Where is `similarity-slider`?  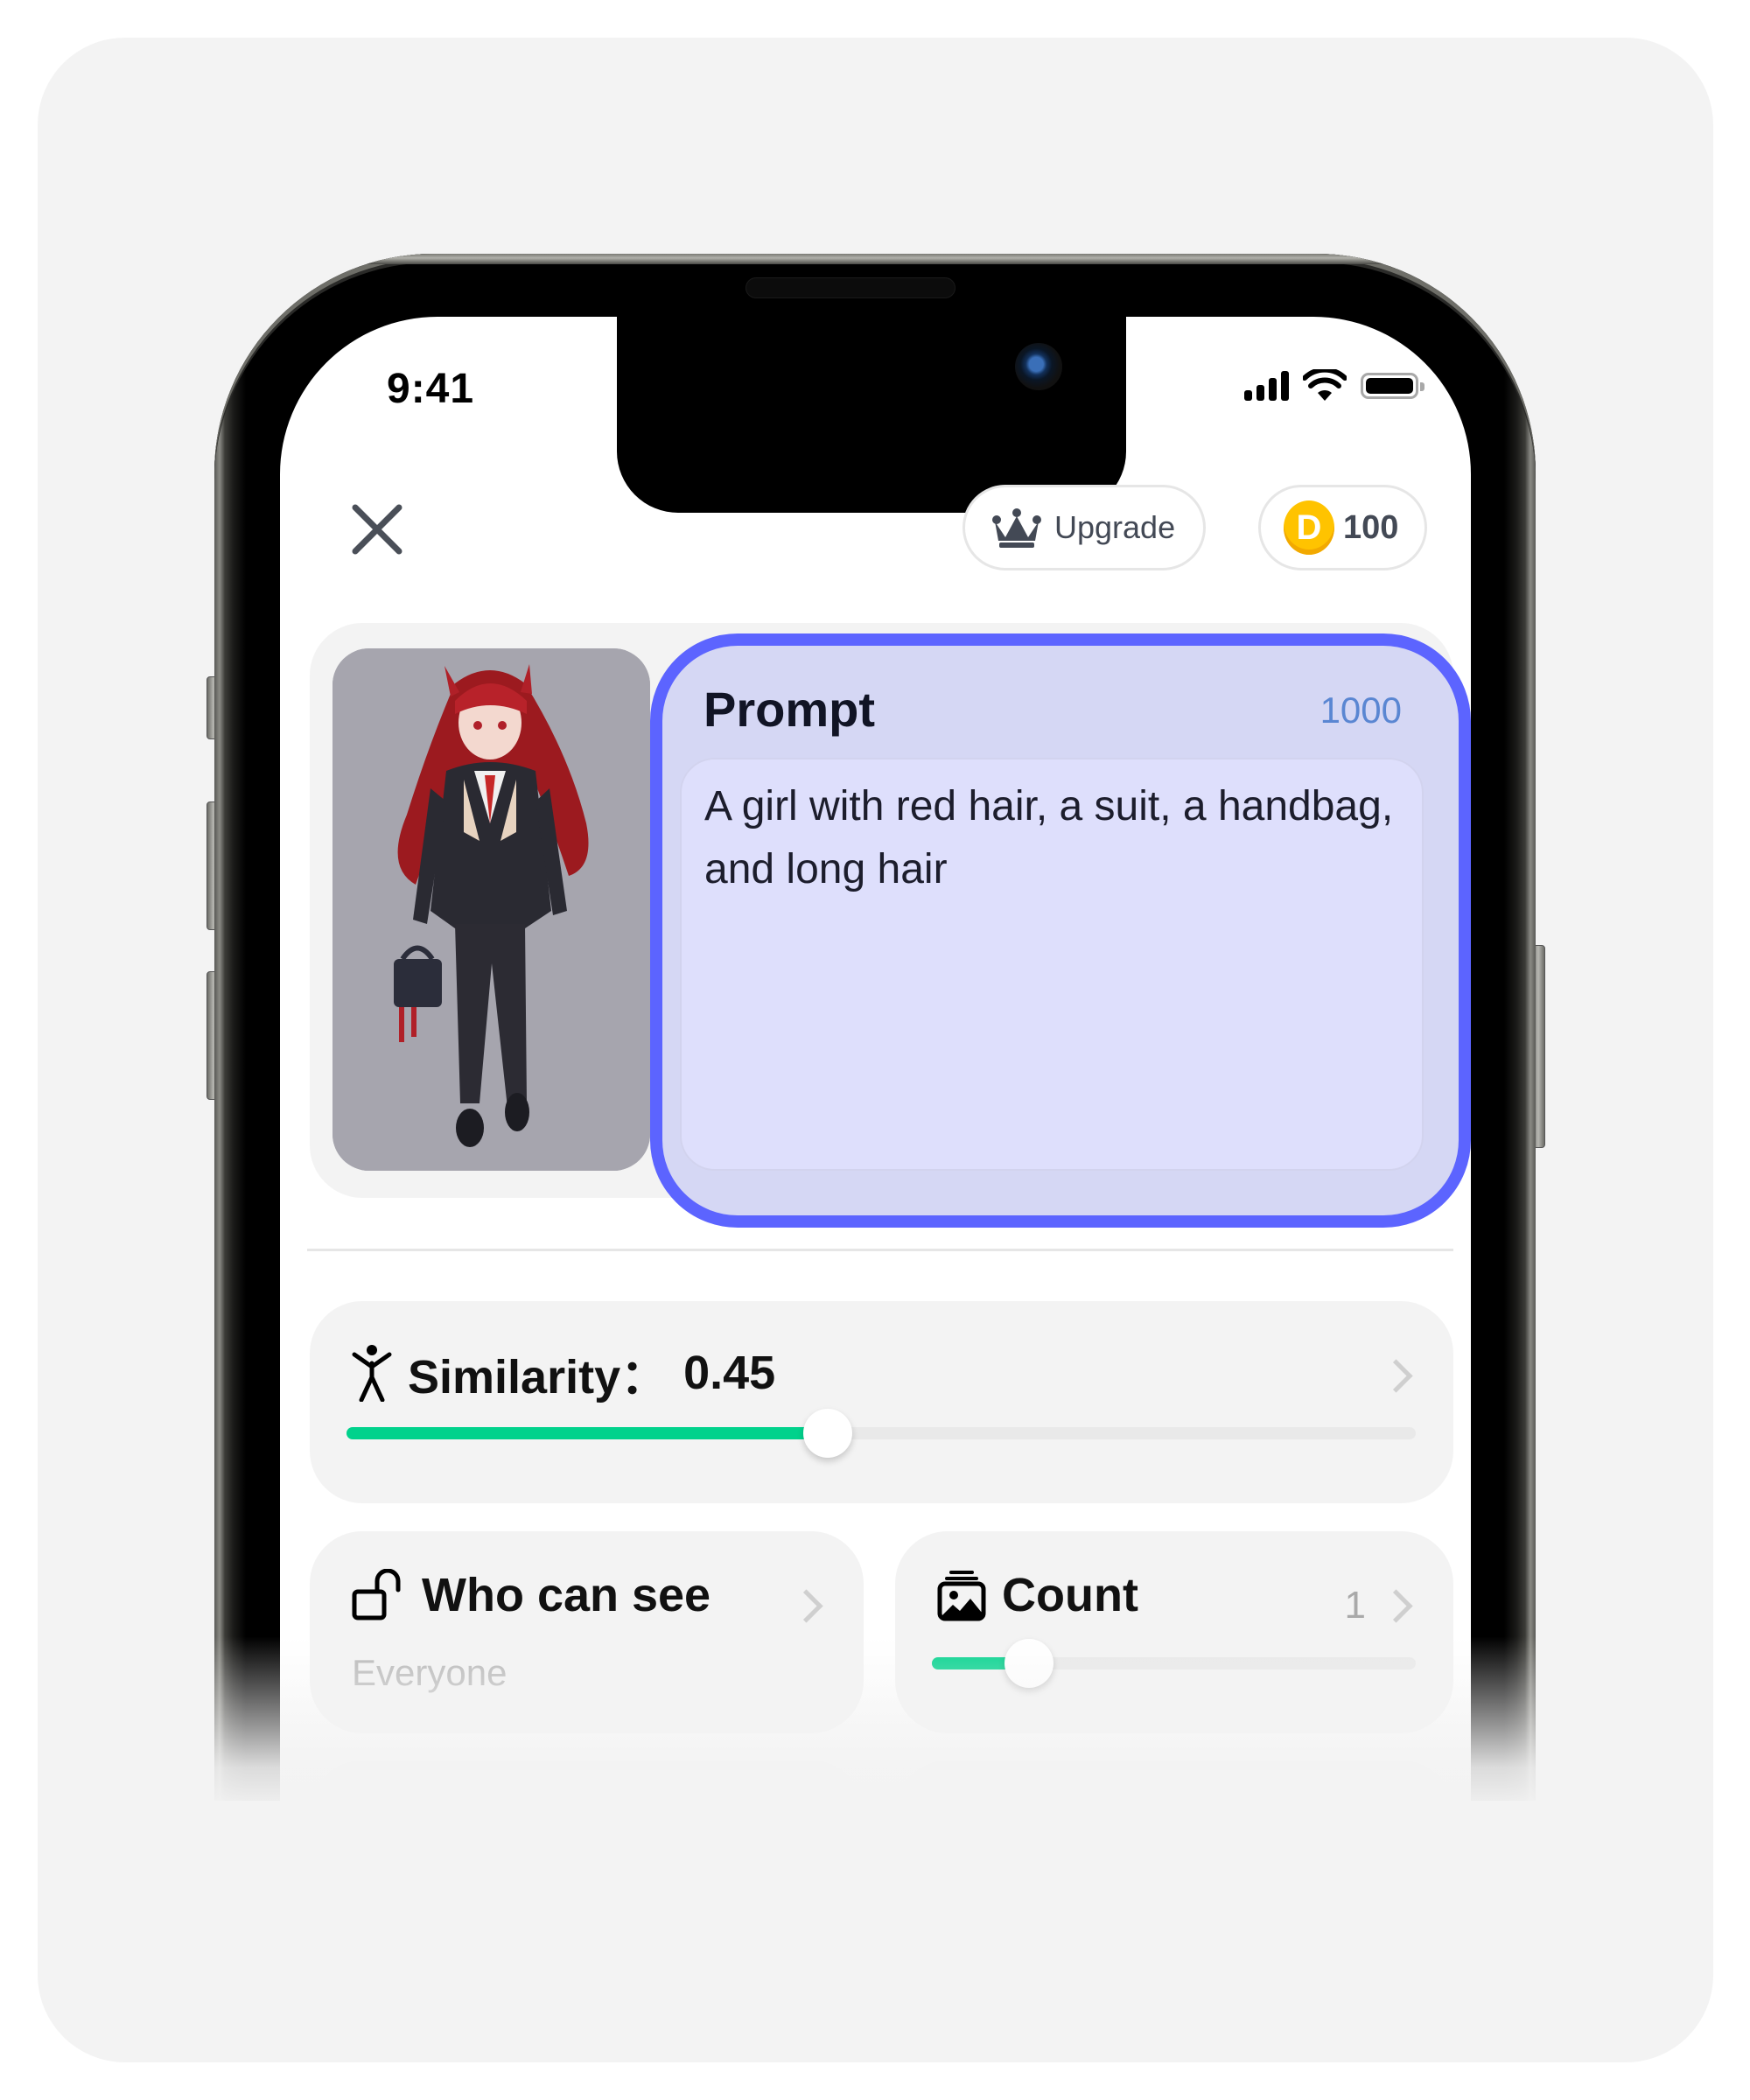 similarity-slider is located at coordinates (881, 1433).